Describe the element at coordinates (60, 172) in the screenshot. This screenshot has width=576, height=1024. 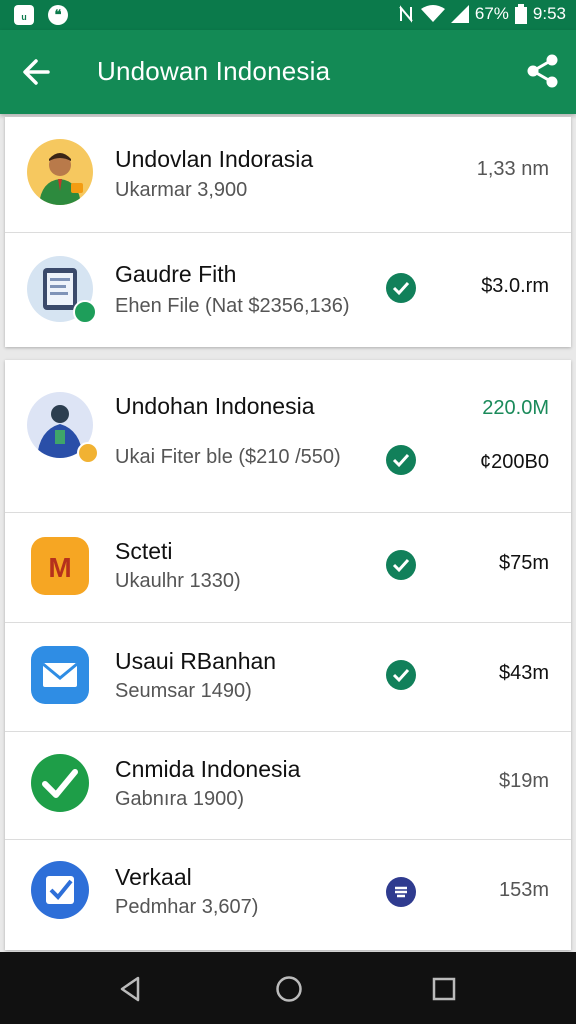
I see `avatar` at that location.